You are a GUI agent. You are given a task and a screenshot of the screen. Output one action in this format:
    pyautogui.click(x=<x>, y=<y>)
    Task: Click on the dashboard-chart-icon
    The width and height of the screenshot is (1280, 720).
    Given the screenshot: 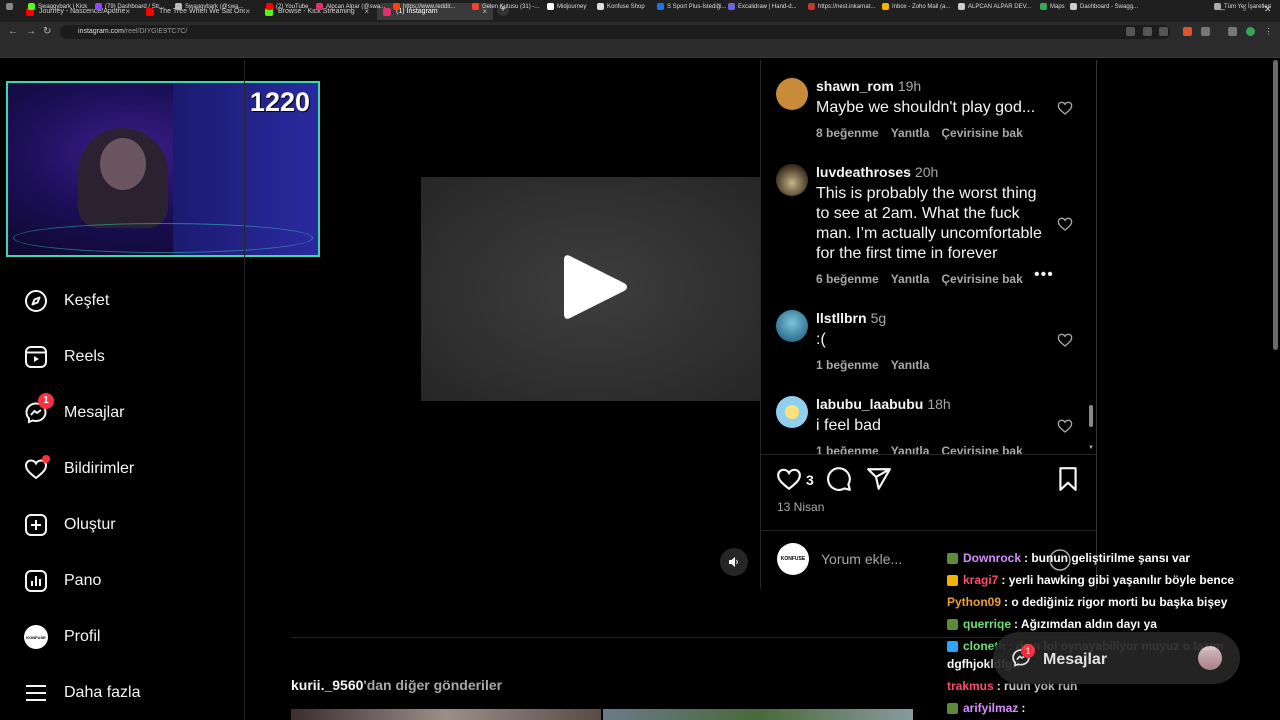 What is the action you would take?
    pyautogui.click(x=36, y=581)
    